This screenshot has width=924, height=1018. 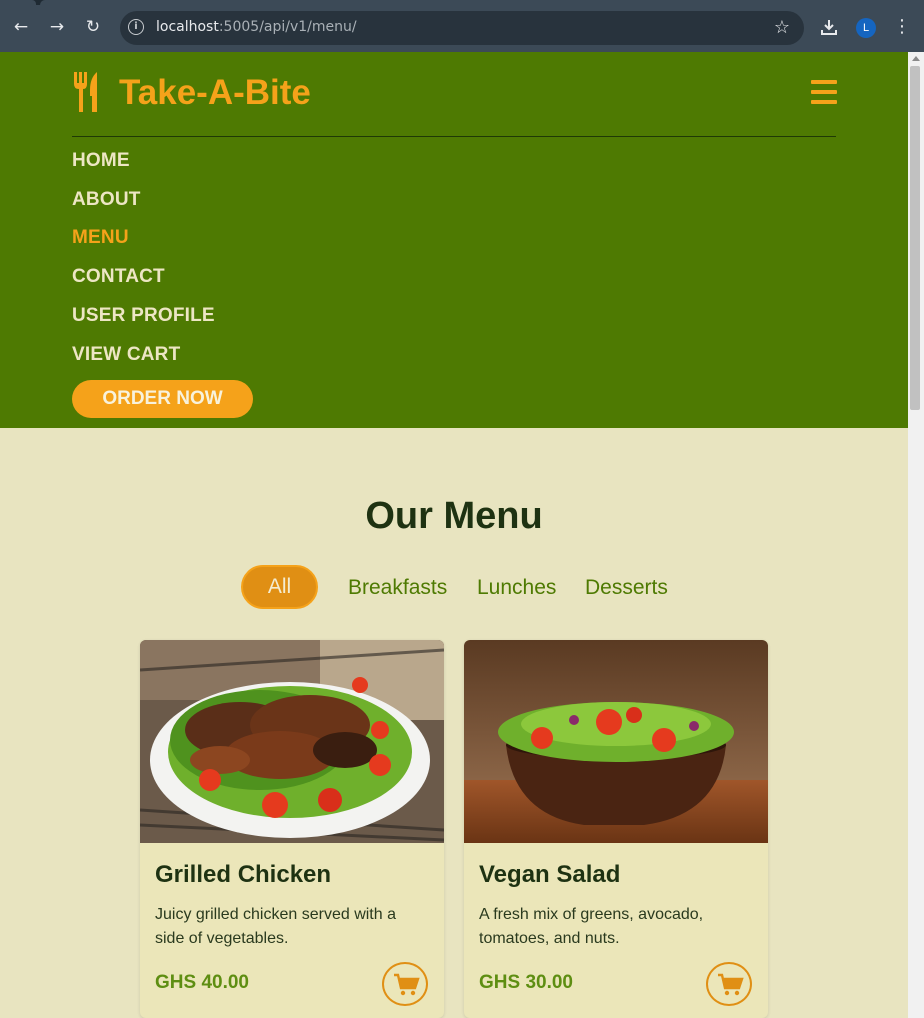 I want to click on browser-menu-icon: ⋮, so click(x=902, y=27).